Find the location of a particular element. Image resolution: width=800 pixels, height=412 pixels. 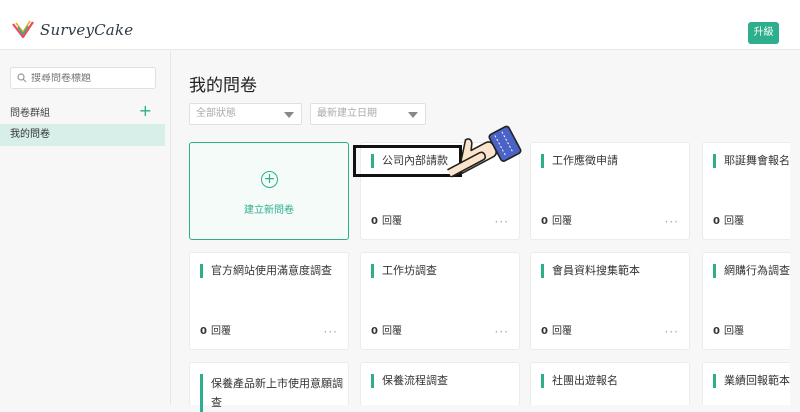

survey-card-title: 保養流程調查 is located at coordinates (409, 381).